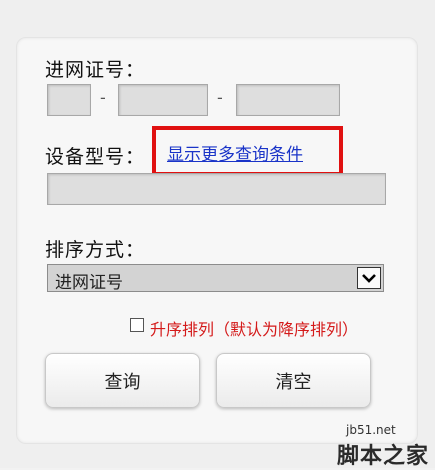 This screenshot has height=470, width=435. Describe the element at coordinates (89, 283) in the screenshot. I see `sort-select-value: 进网证号` at that location.